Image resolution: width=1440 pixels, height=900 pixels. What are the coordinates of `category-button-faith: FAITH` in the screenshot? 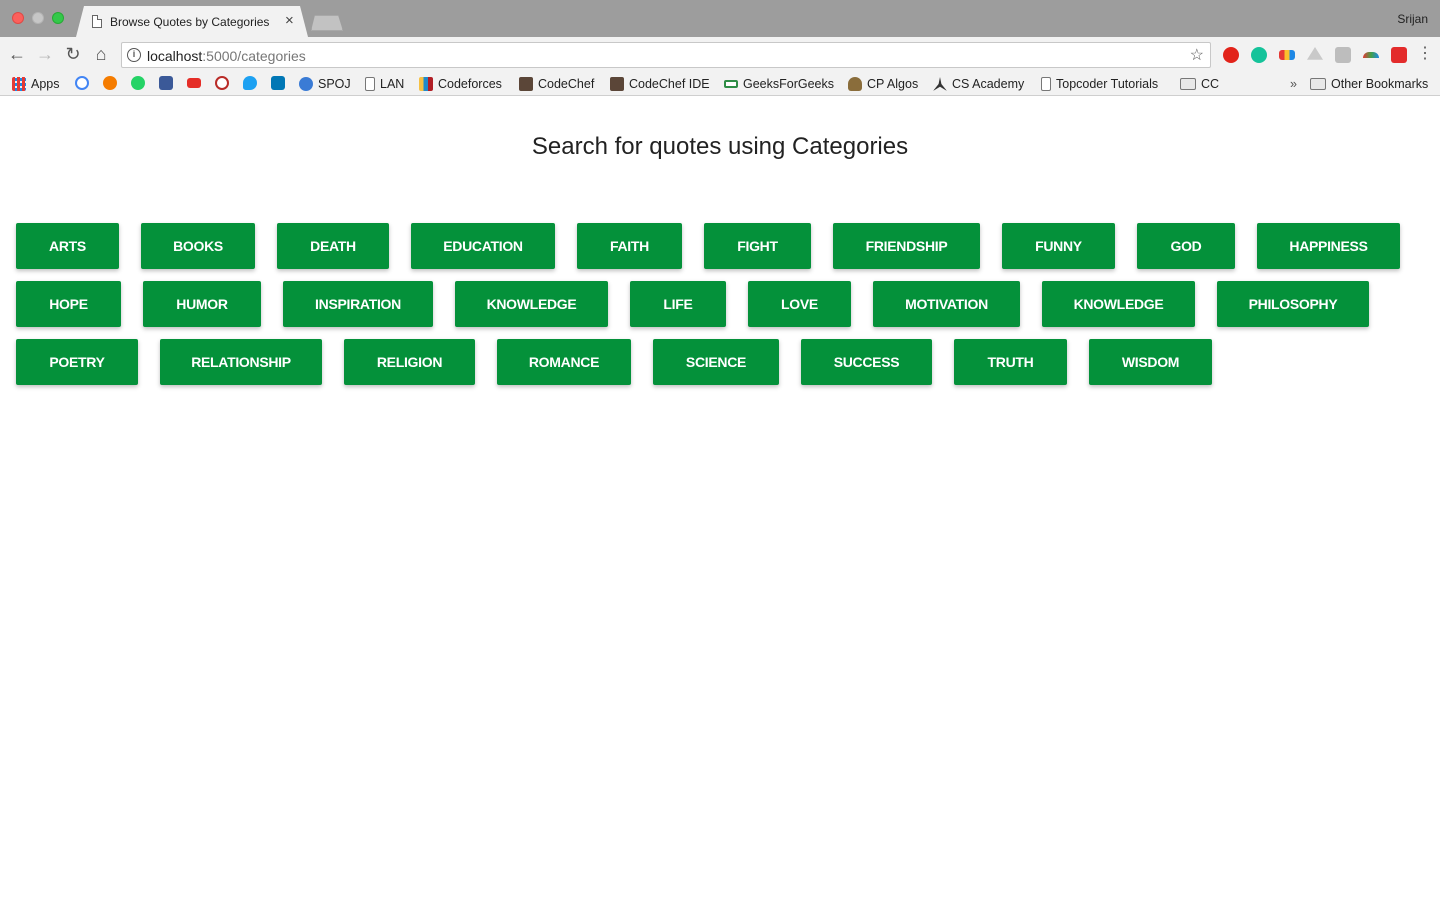 It's located at (629, 246).